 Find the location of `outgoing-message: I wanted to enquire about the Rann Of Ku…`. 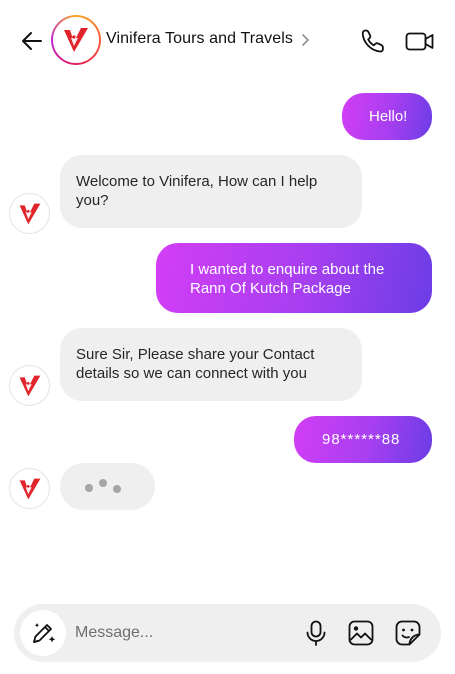

outgoing-message: I wanted to enquire about the Rann Of Ku… is located at coordinates (294, 278).